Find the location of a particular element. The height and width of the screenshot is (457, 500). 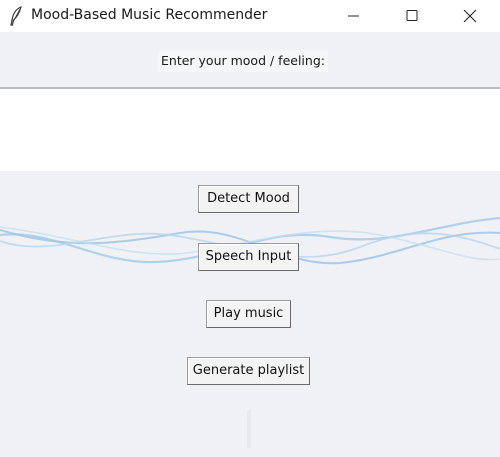

prompt-row: Enter your mood / feeling: is located at coordinates (250, 59).